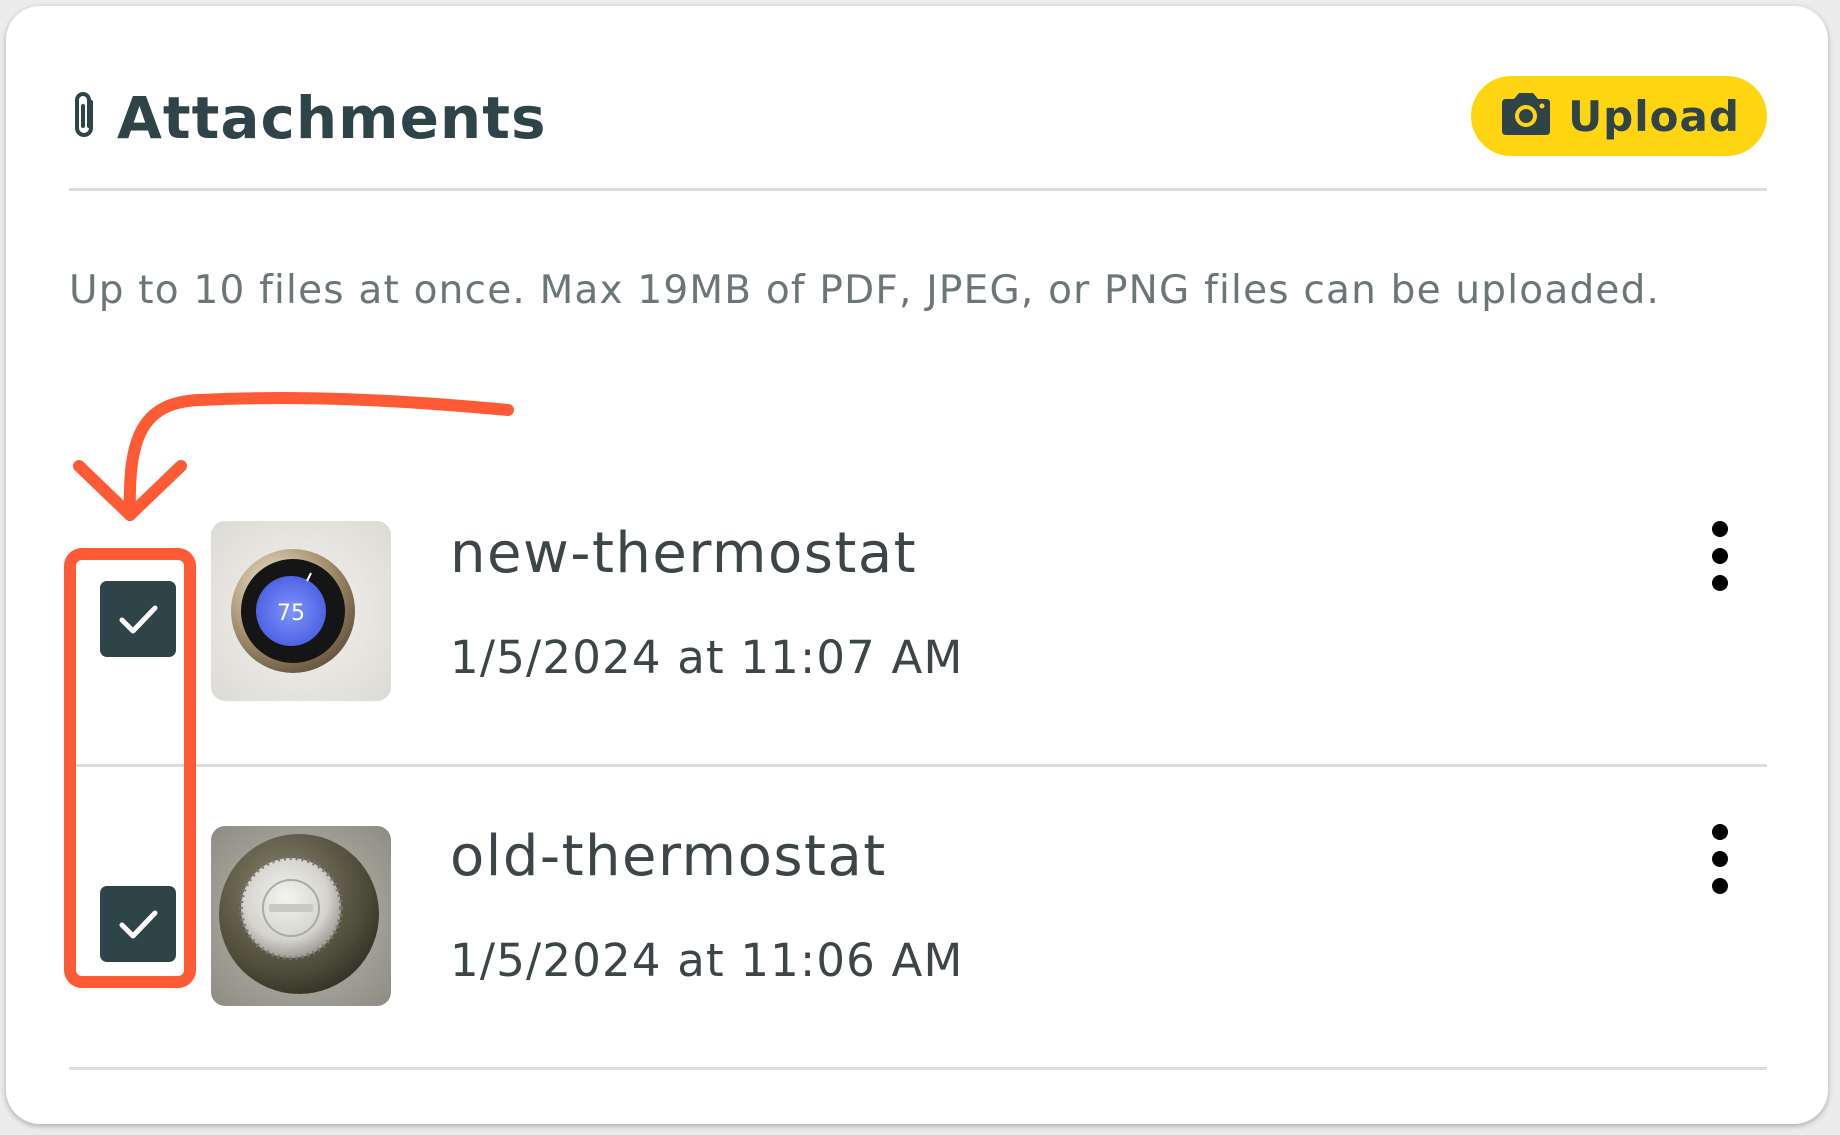 Image resolution: width=1840 pixels, height=1135 pixels. What do you see at coordinates (301, 916) in the screenshot?
I see `attachment-thumbnail` at bounding box center [301, 916].